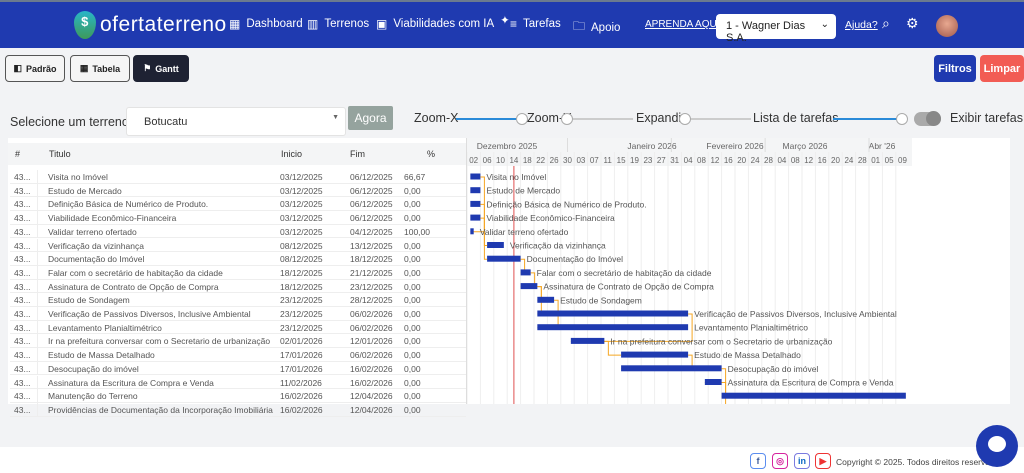 This screenshot has height=473, width=1024. Describe the element at coordinates (301, 300) in the screenshot. I see `cell: 23/12/2025` at that location.